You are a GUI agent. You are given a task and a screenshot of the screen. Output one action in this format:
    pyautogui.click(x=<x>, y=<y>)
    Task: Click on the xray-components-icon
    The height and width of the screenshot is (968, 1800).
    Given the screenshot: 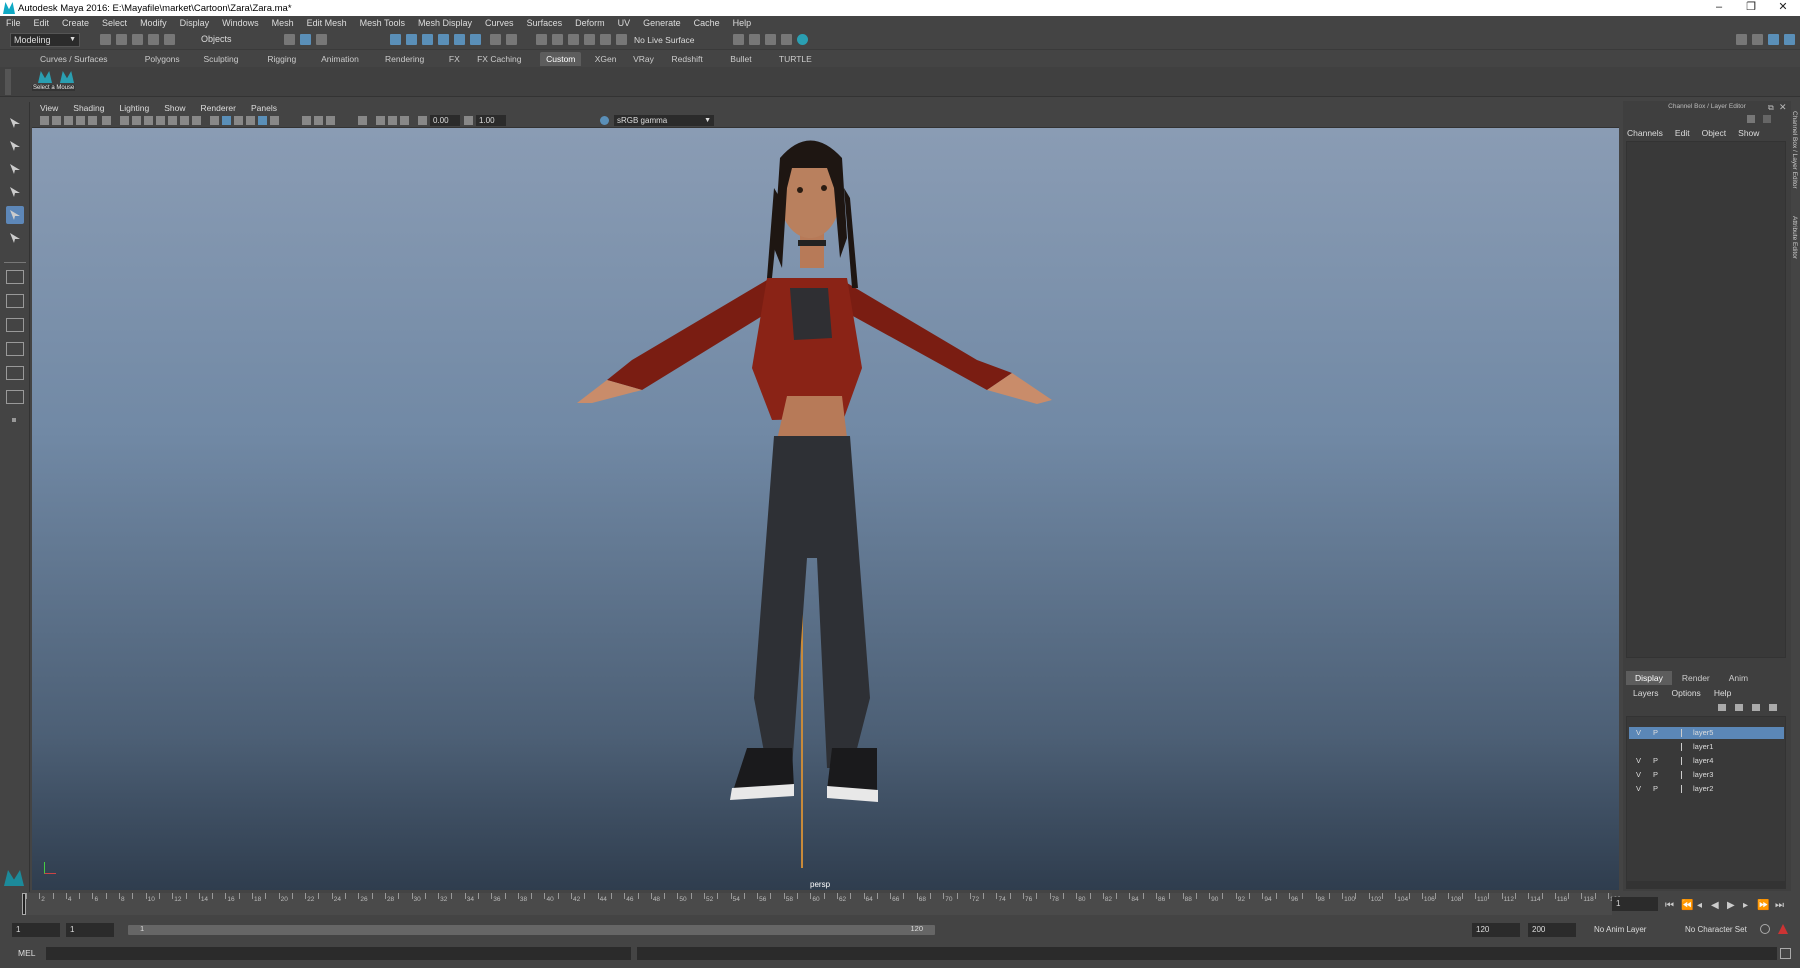 What is the action you would take?
    pyautogui.click(x=404, y=120)
    